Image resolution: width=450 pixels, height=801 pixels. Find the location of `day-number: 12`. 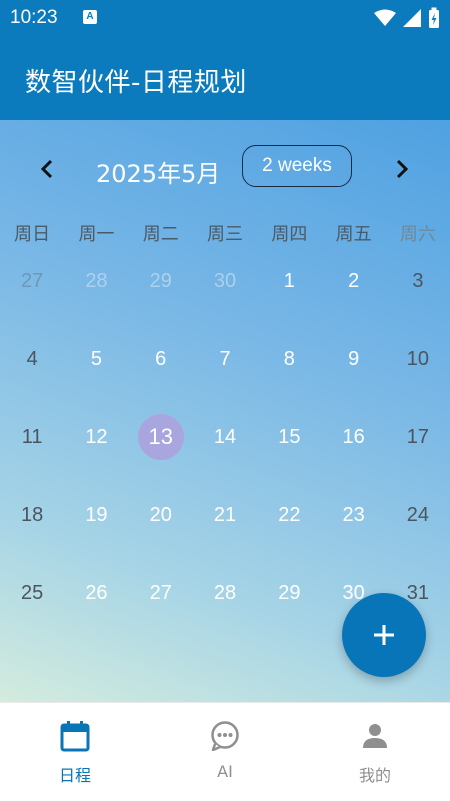

day-number: 12 is located at coordinates (96, 437).